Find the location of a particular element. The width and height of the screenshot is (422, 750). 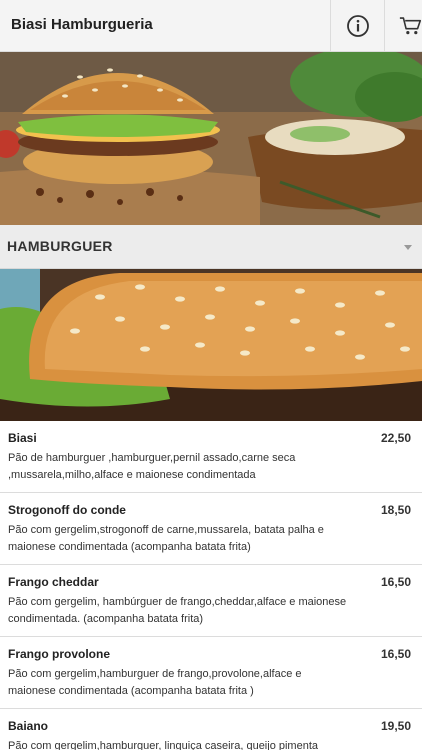

item-name: Strogonoff do conde is located at coordinates (67, 510).